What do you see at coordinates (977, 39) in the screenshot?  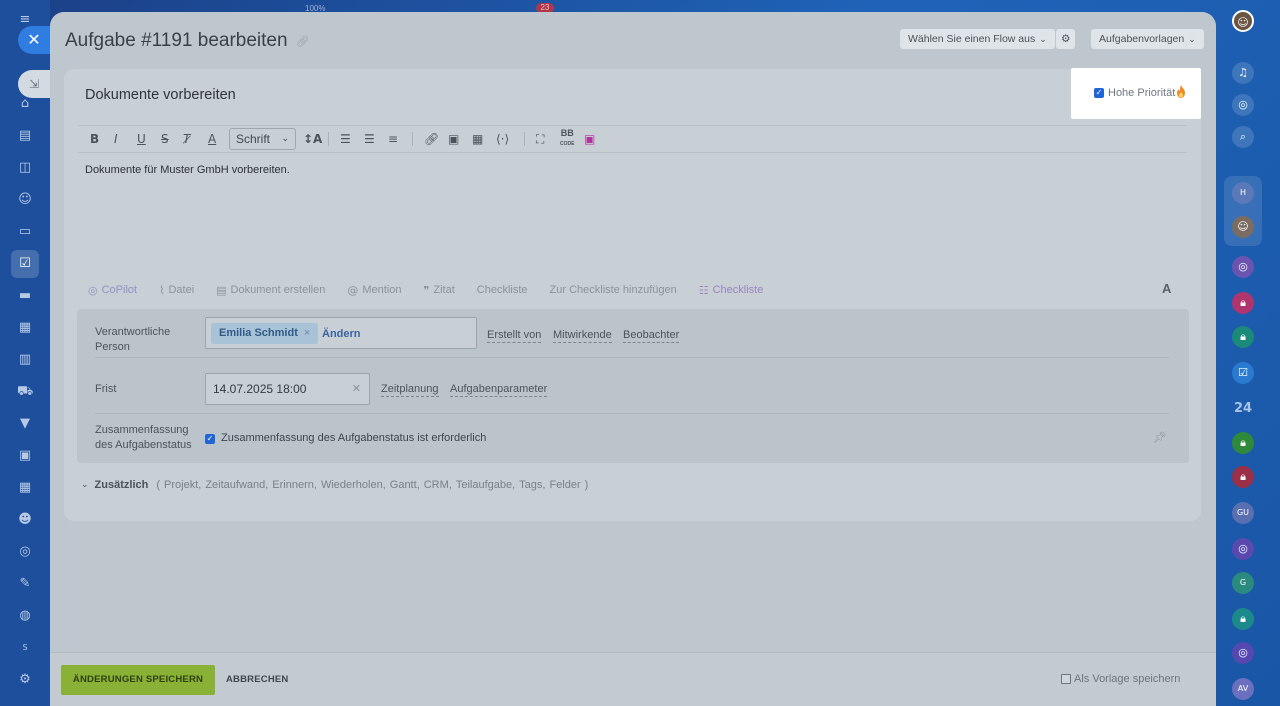 I see `flow-select: Wählen Sie einen Flow aus ⌄` at bounding box center [977, 39].